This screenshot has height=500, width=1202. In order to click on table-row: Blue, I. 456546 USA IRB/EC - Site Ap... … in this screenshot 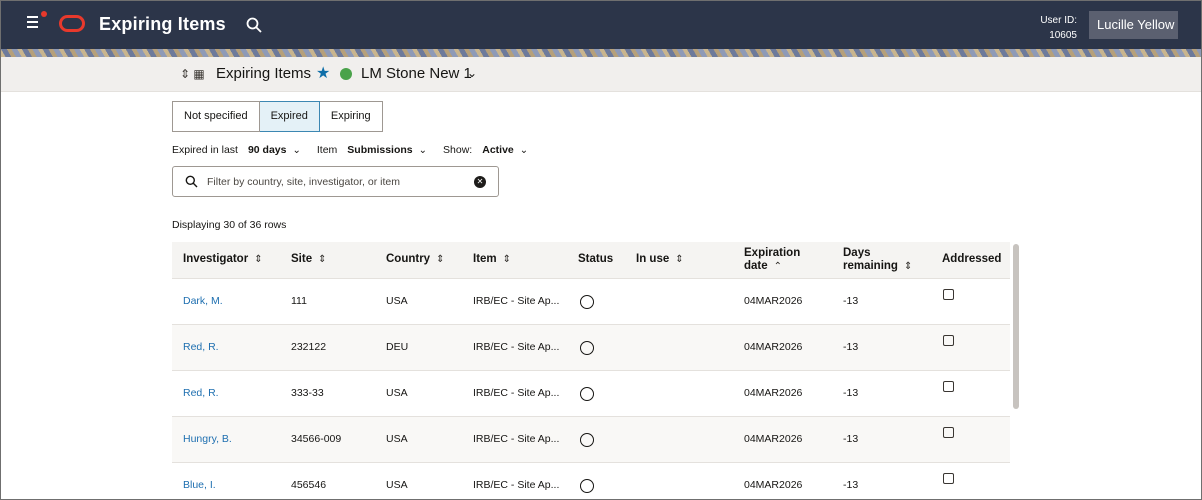, I will do `click(591, 481)`.